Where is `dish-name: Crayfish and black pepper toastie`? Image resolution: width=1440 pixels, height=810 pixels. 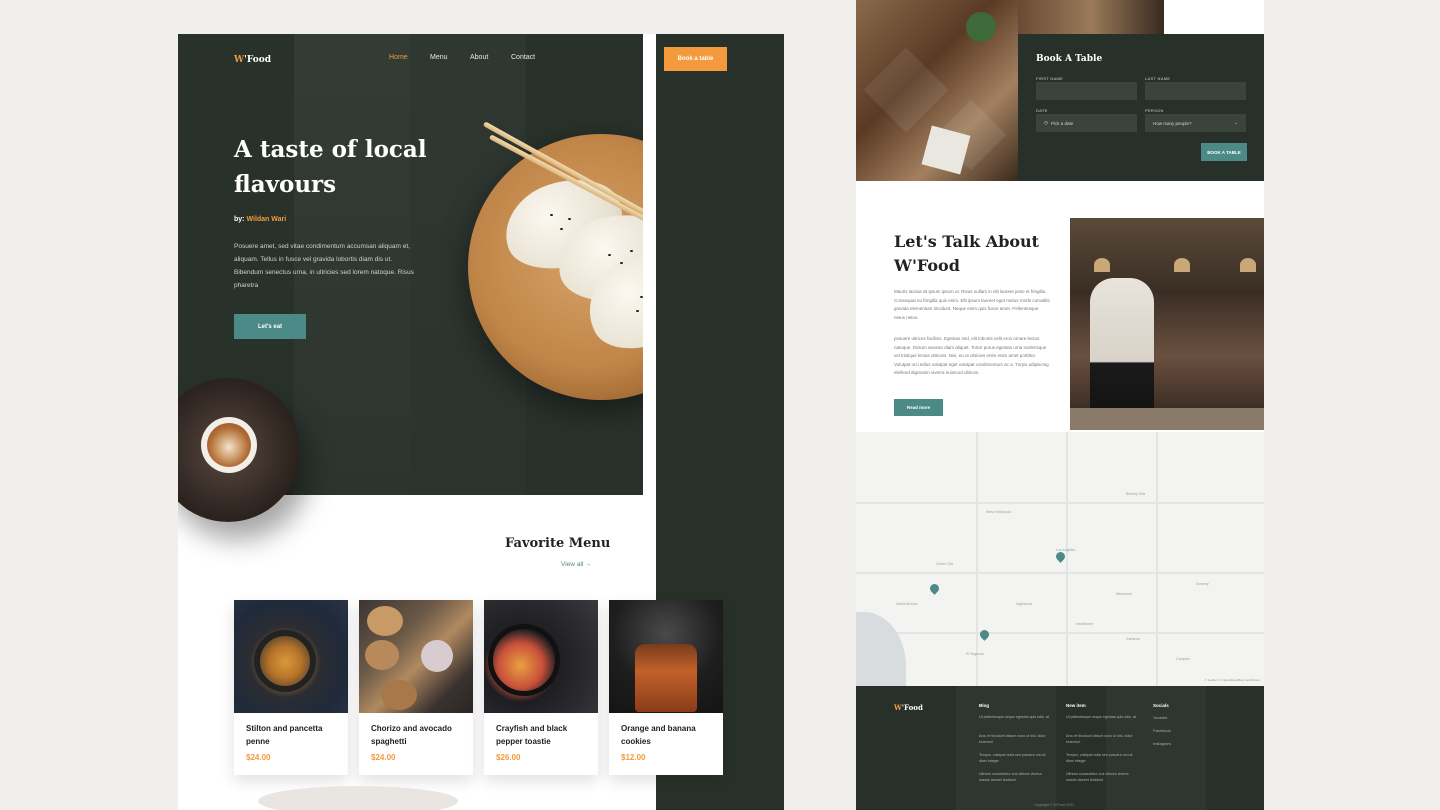
dish-name: Crayfish and black pepper toastie is located at coordinates (532, 735).